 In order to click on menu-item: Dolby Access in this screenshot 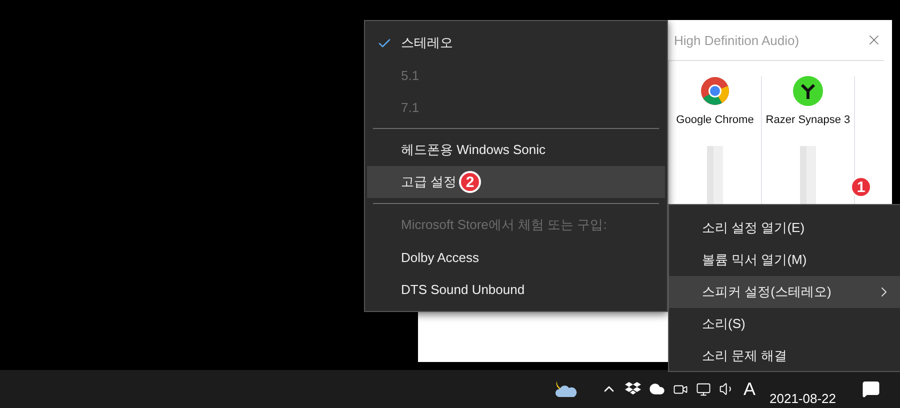, I will do `click(516, 257)`.